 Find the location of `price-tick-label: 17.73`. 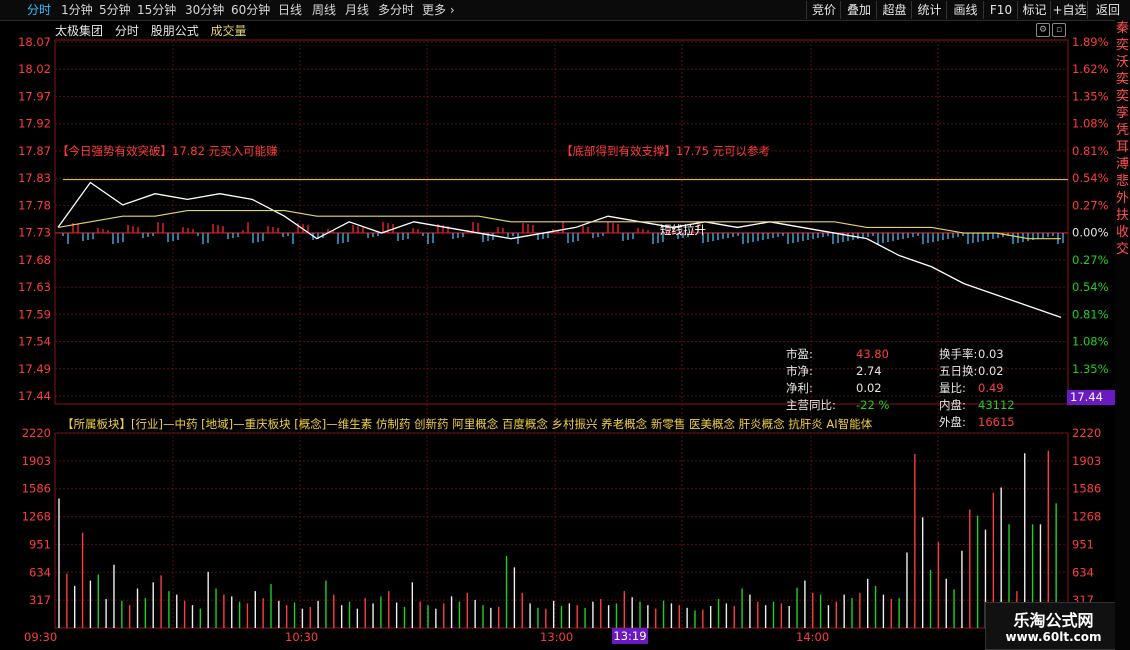

price-tick-label: 17.73 is located at coordinates (34, 233).